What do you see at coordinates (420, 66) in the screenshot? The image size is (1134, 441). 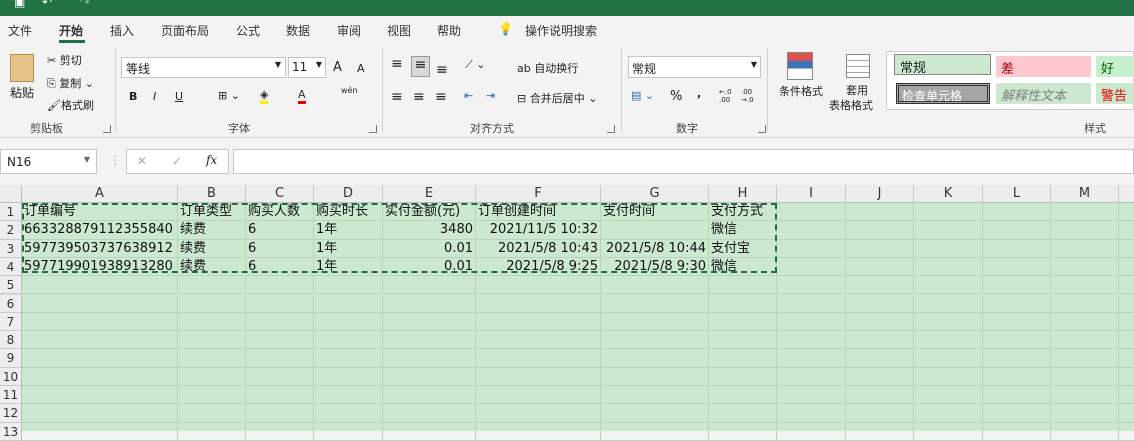 I see `align-middle-icon: ≡` at bounding box center [420, 66].